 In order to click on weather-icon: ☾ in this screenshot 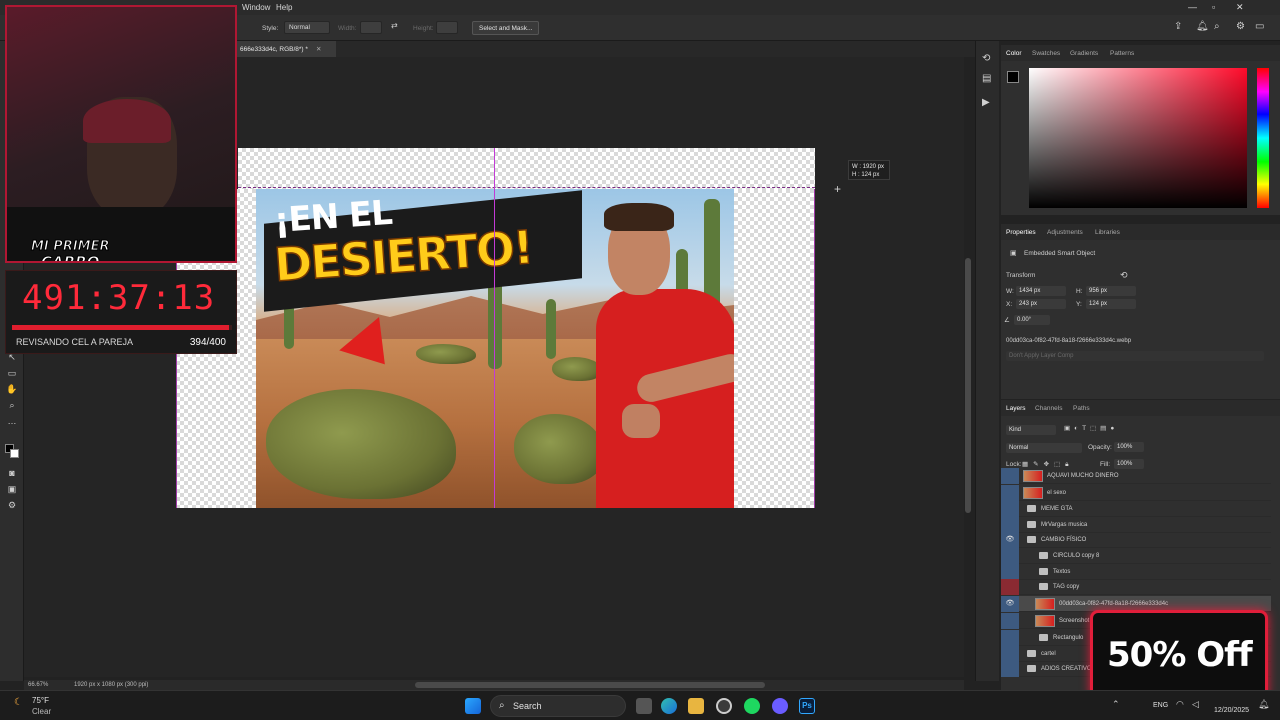, I will do `click(18, 702)`.